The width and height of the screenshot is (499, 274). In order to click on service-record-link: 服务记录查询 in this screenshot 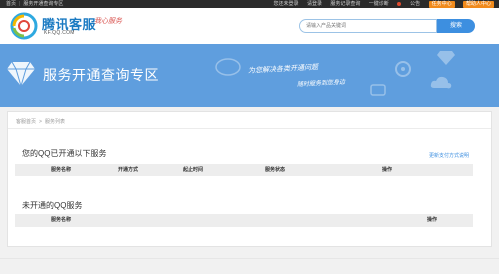, I will do `click(345, 4)`.